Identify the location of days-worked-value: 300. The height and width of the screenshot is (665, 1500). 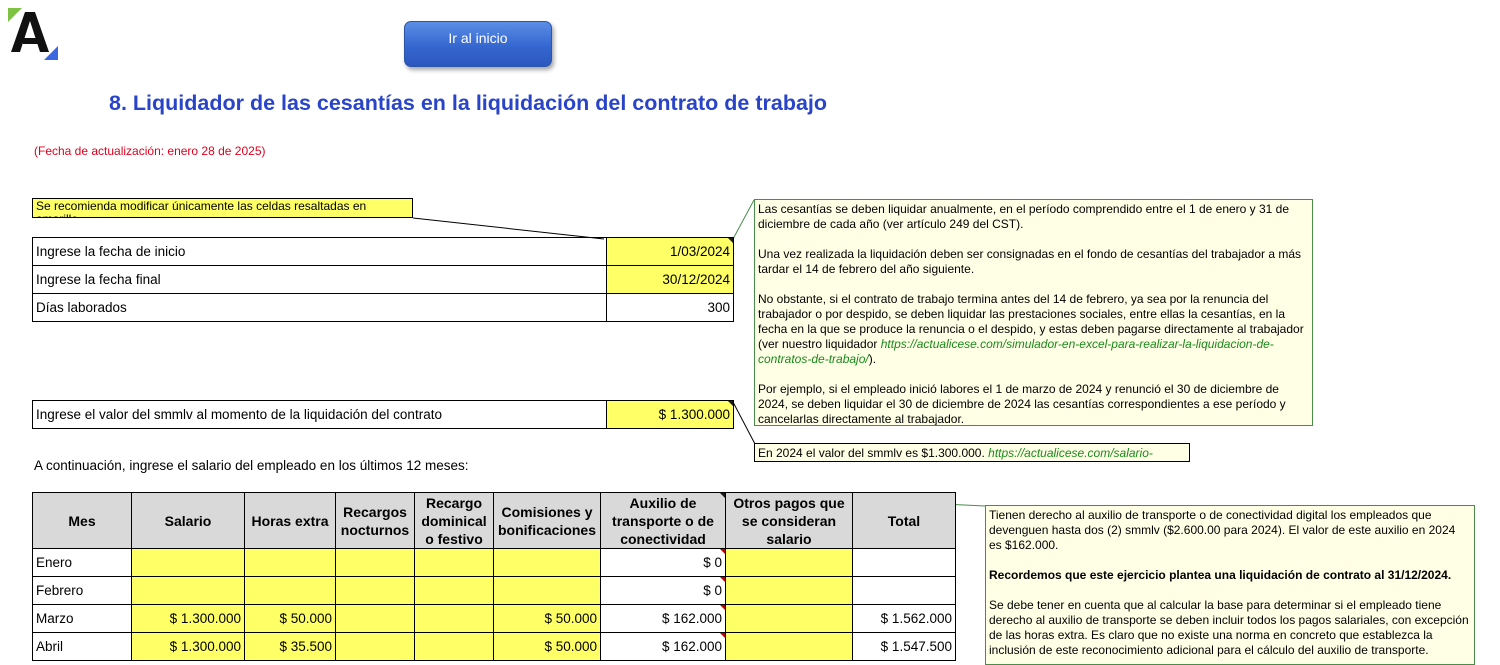
(670, 307).